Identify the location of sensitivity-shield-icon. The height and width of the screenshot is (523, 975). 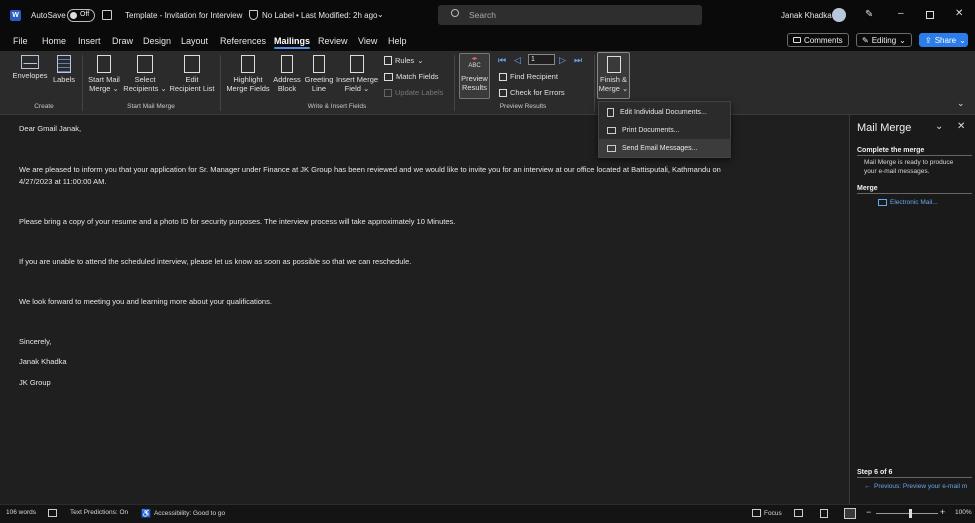
(253, 15).